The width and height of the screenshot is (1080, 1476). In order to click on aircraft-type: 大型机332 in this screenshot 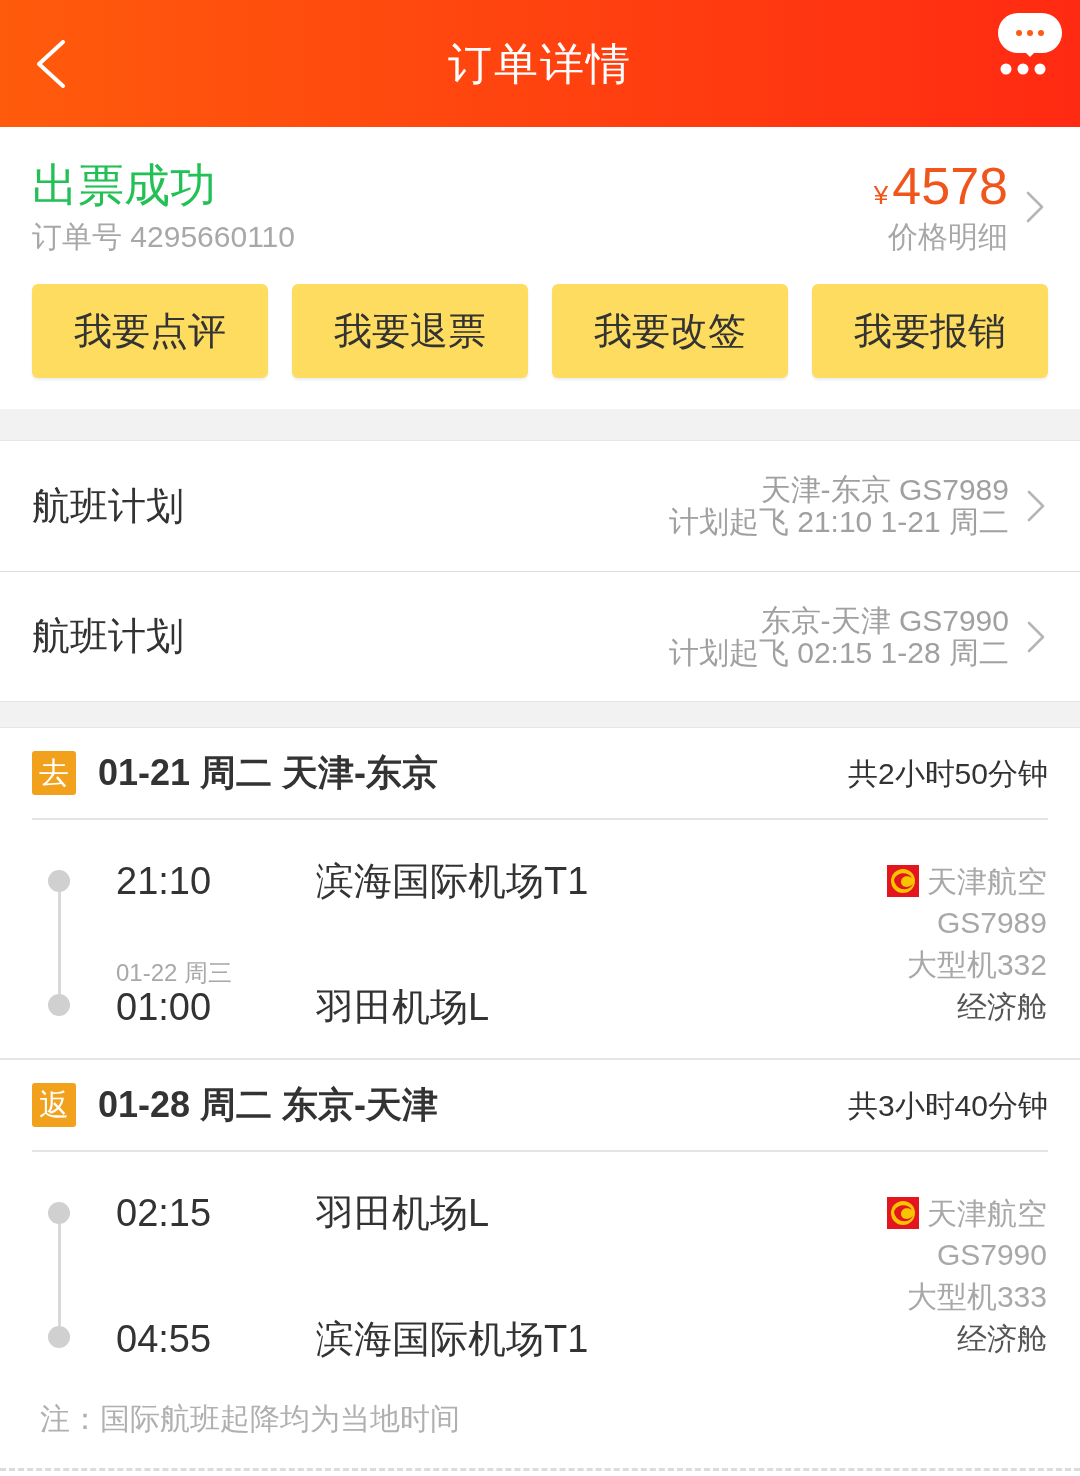, I will do `click(976, 965)`.